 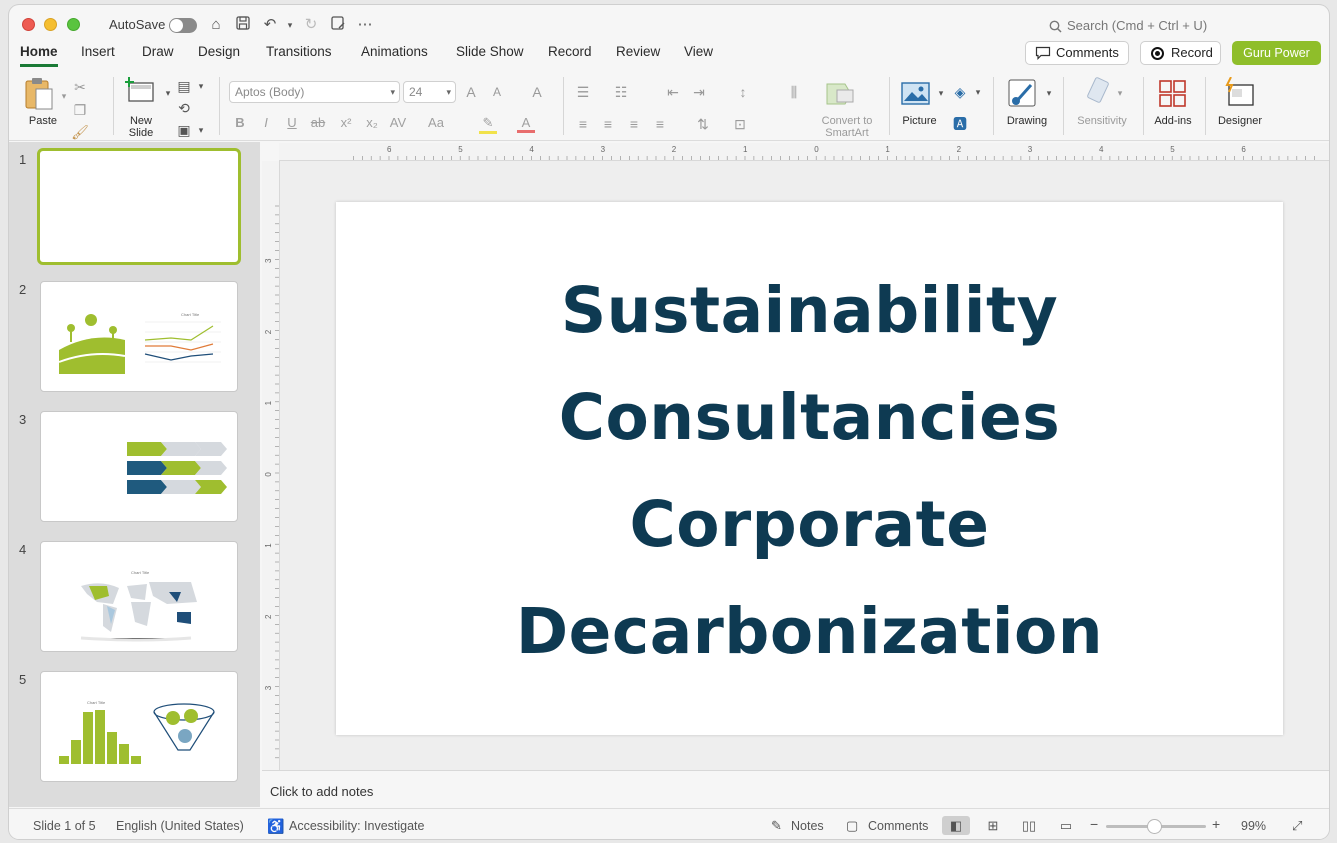 What do you see at coordinates (703, 124) in the screenshot?
I see `text-direction-icon: ⇅` at bounding box center [703, 124].